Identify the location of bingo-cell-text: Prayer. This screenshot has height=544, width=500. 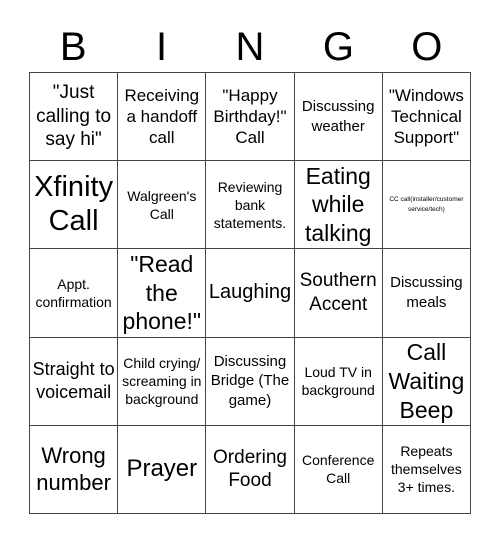
(162, 468).